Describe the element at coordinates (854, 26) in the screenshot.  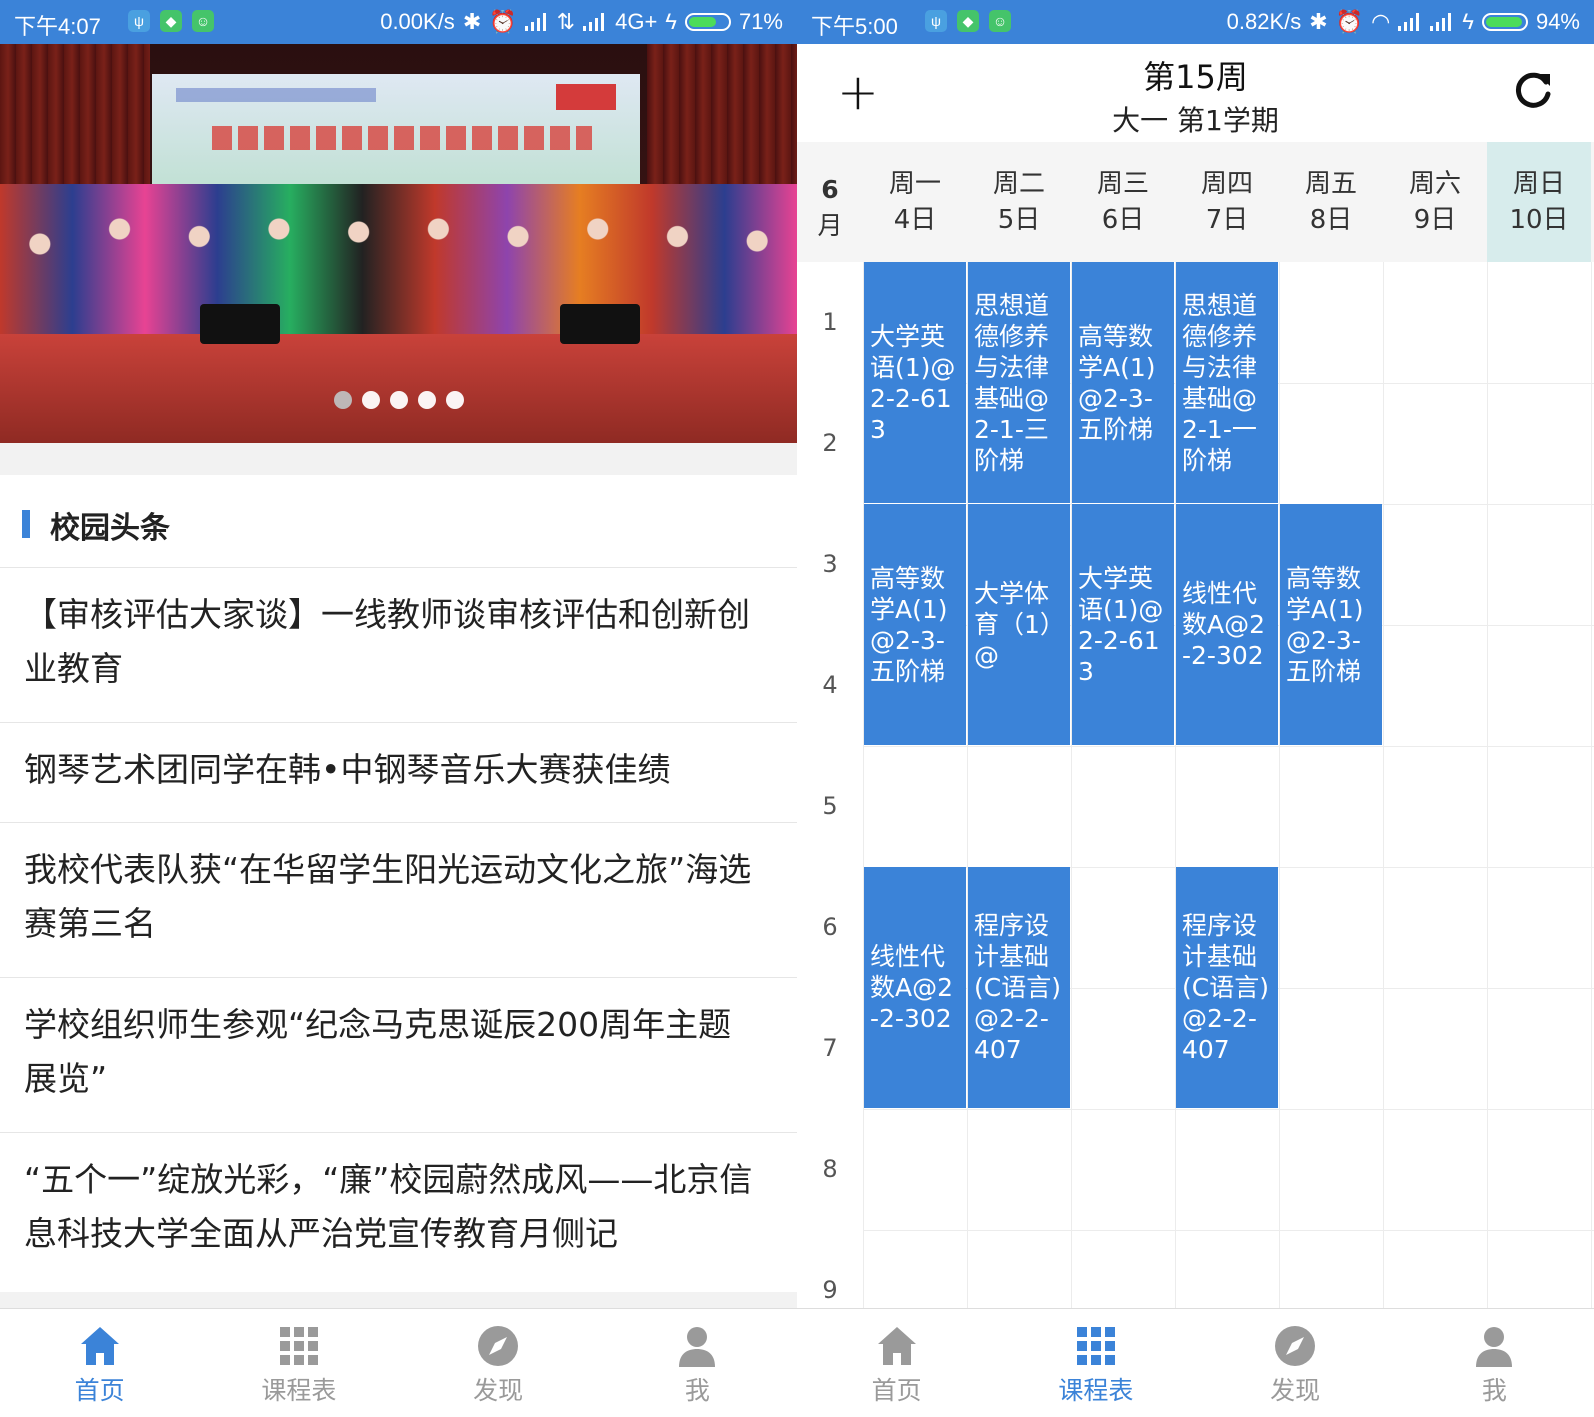
I see `status-time: 下午5:00` at that location.